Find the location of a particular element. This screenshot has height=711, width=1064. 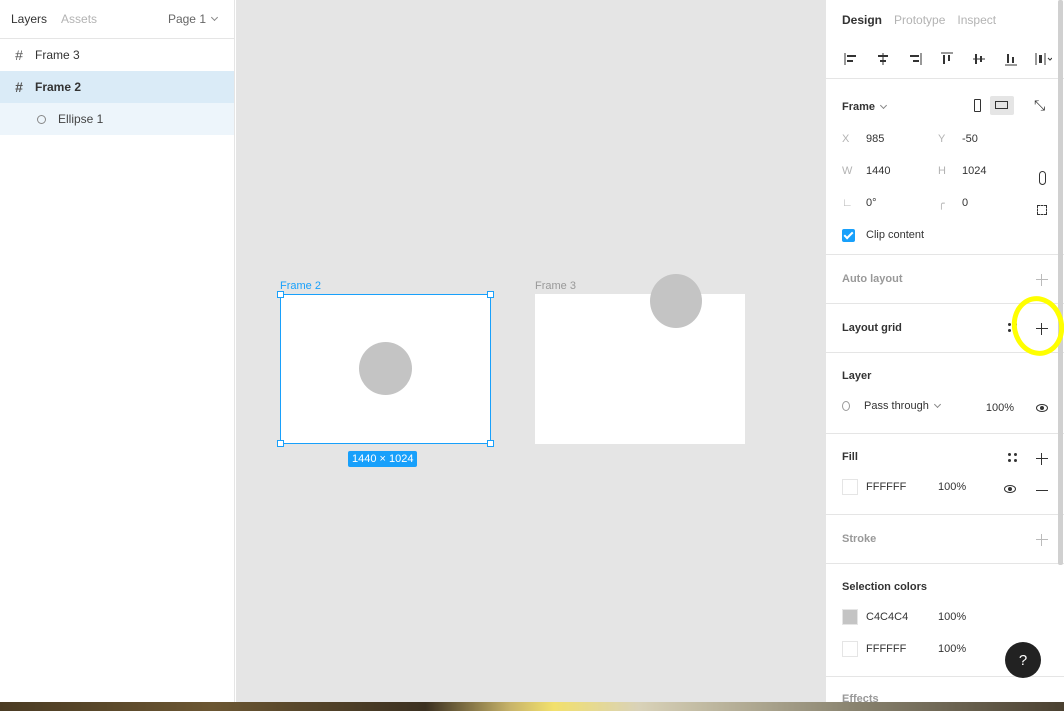

frame-3-ellipse is located at coordinates (676, 301).